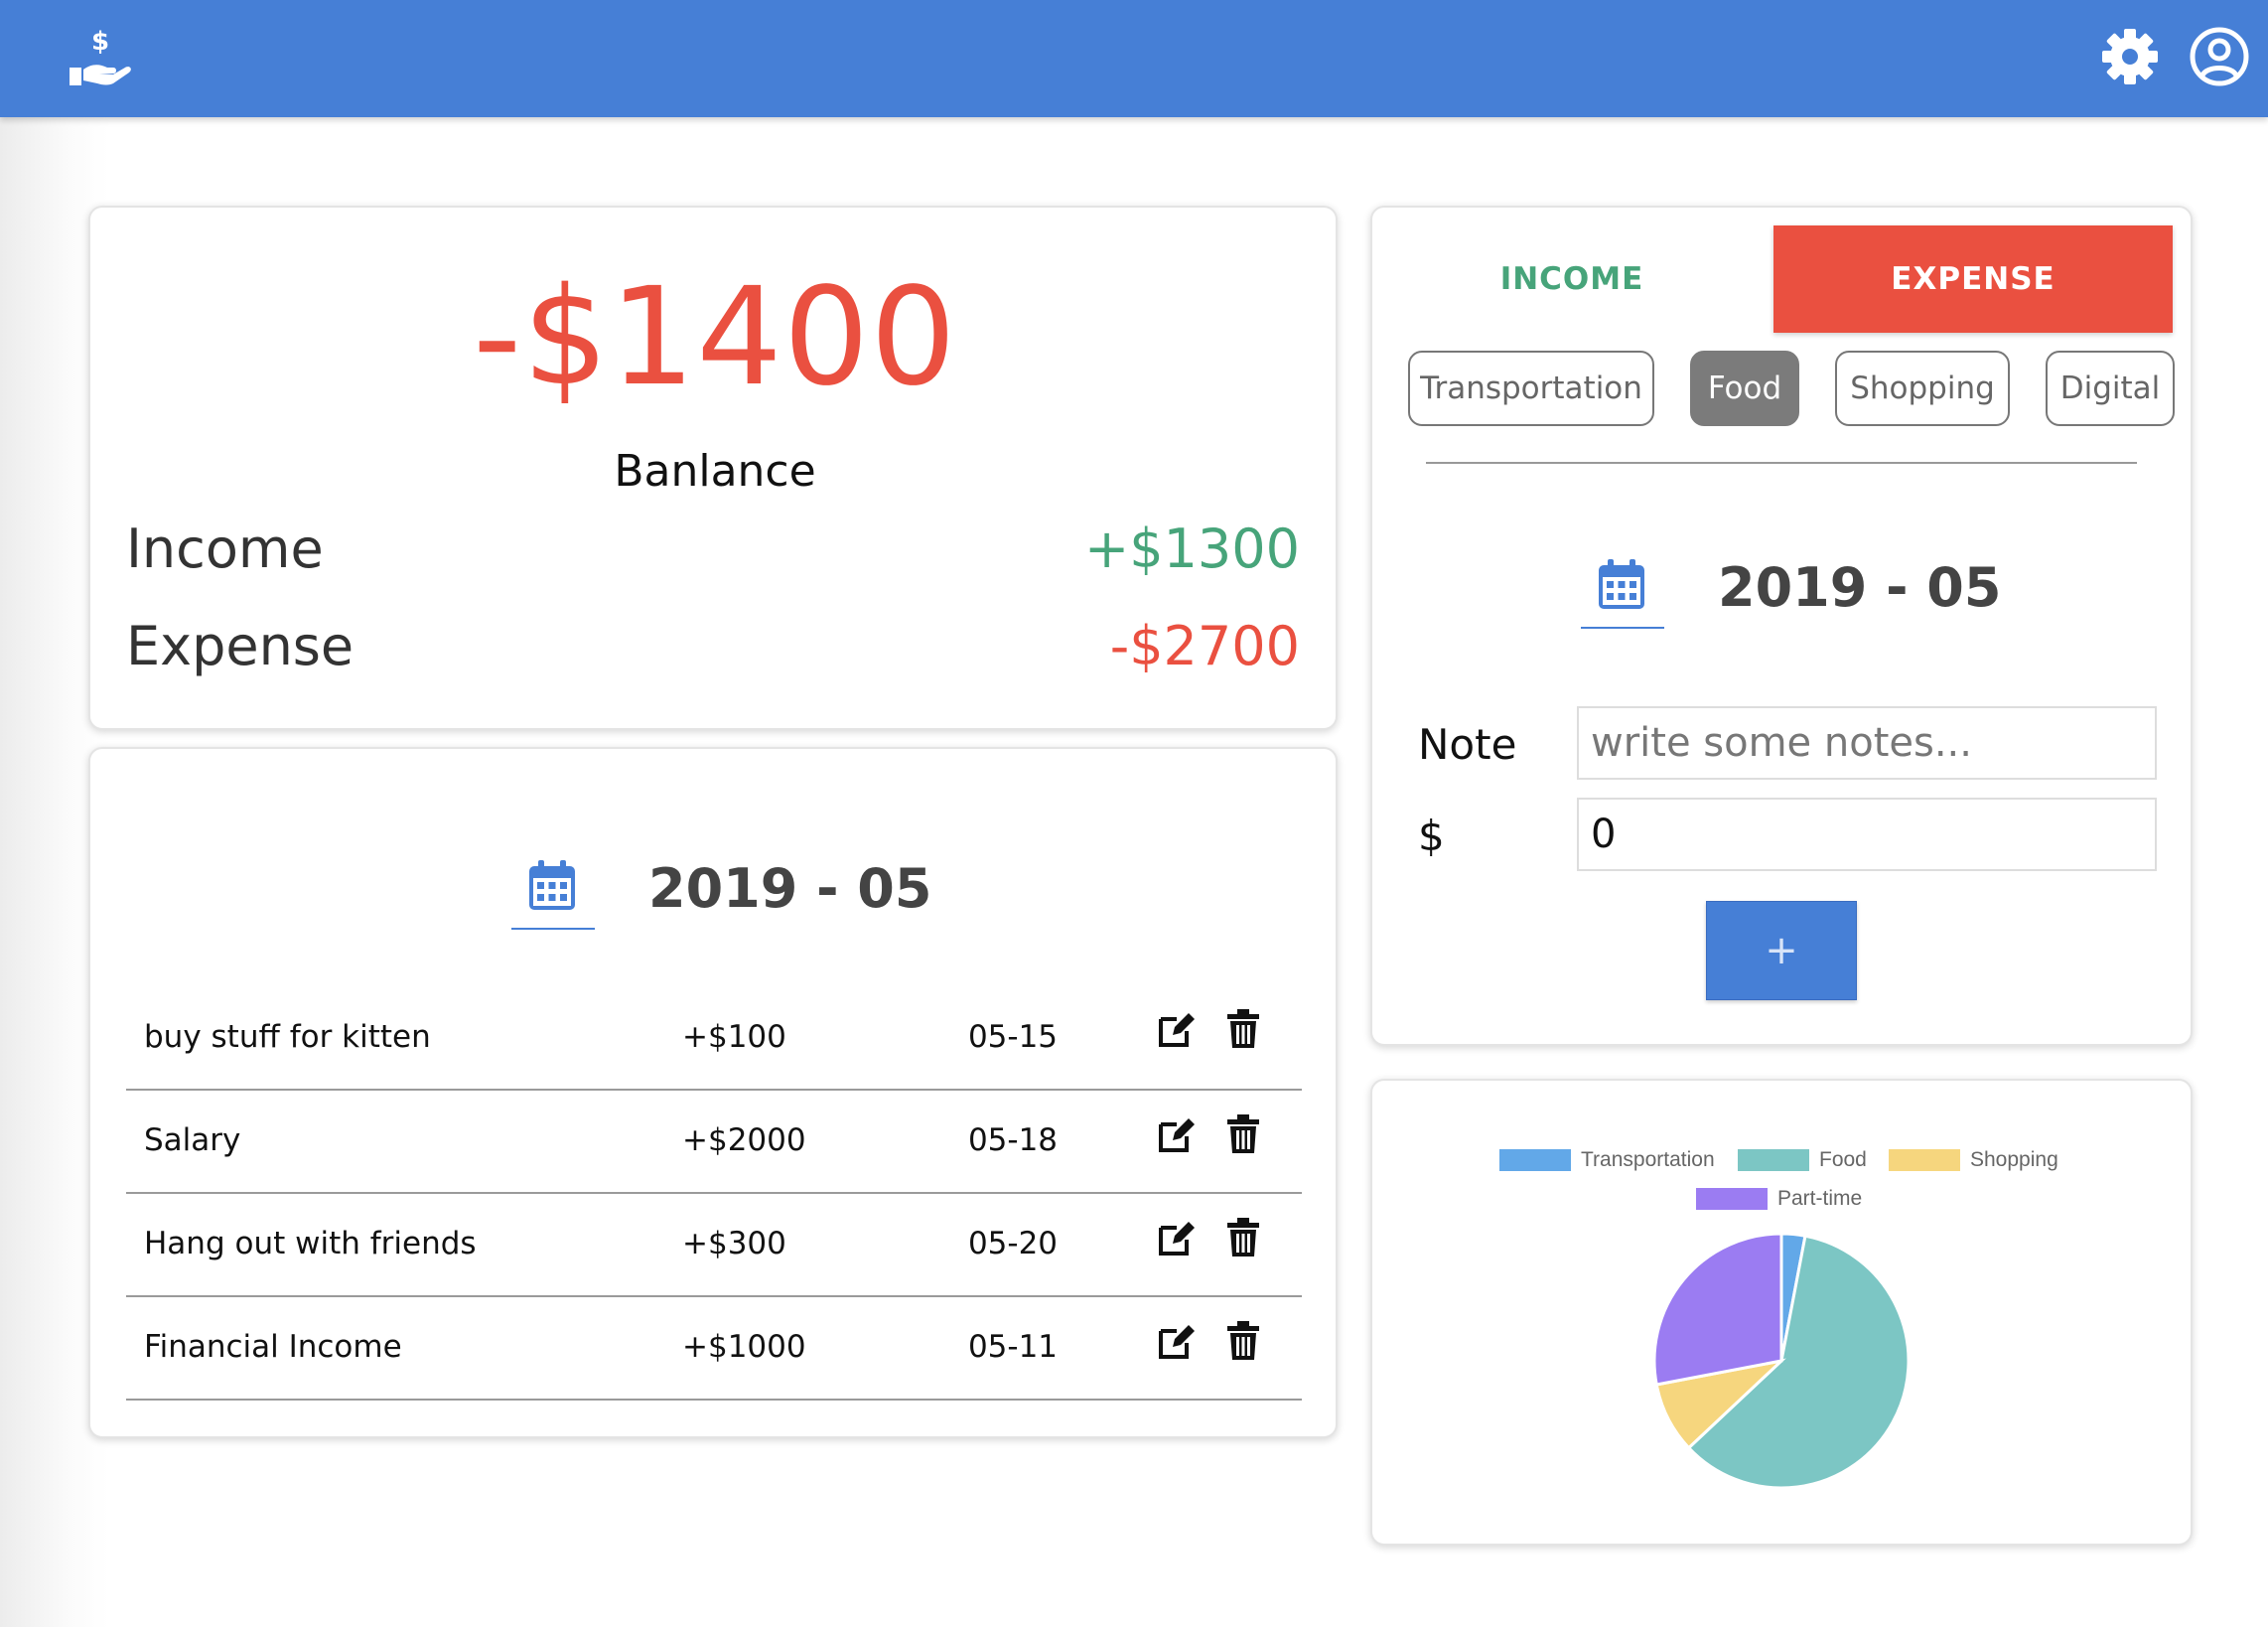 The width and height of the screenshot is (2268, 1627). I want to click on row-note: Salary, so click(192, 1140).